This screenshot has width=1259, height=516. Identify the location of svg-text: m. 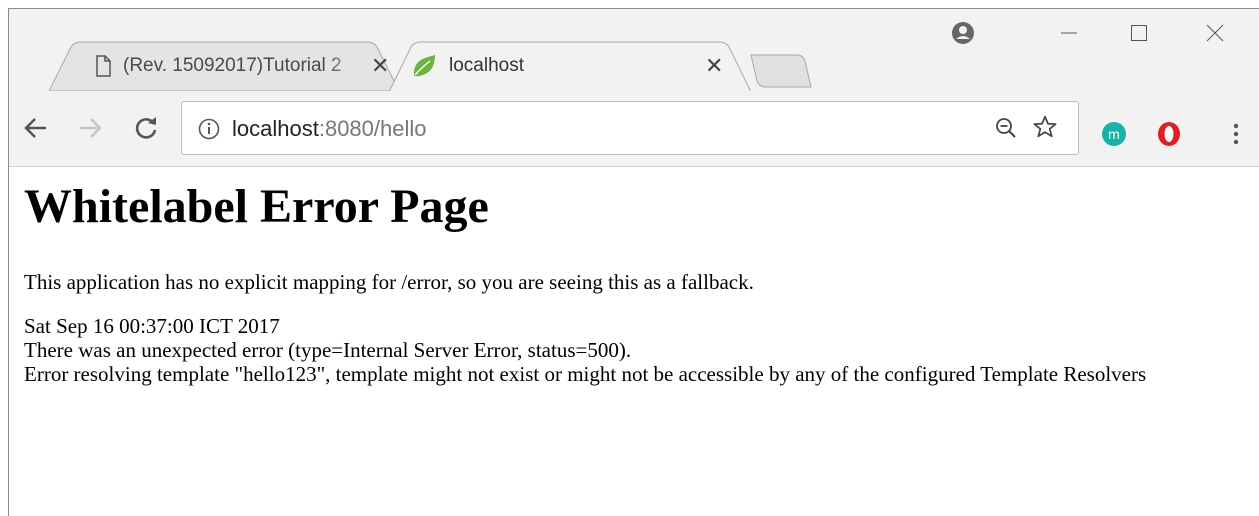
(1114, 134).